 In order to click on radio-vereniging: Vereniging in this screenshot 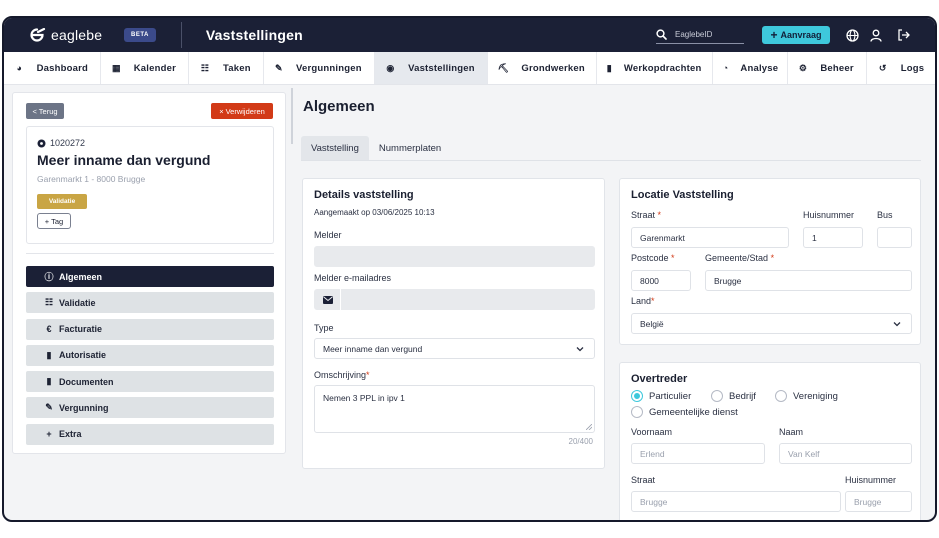, I will do `click(806, 396)`.